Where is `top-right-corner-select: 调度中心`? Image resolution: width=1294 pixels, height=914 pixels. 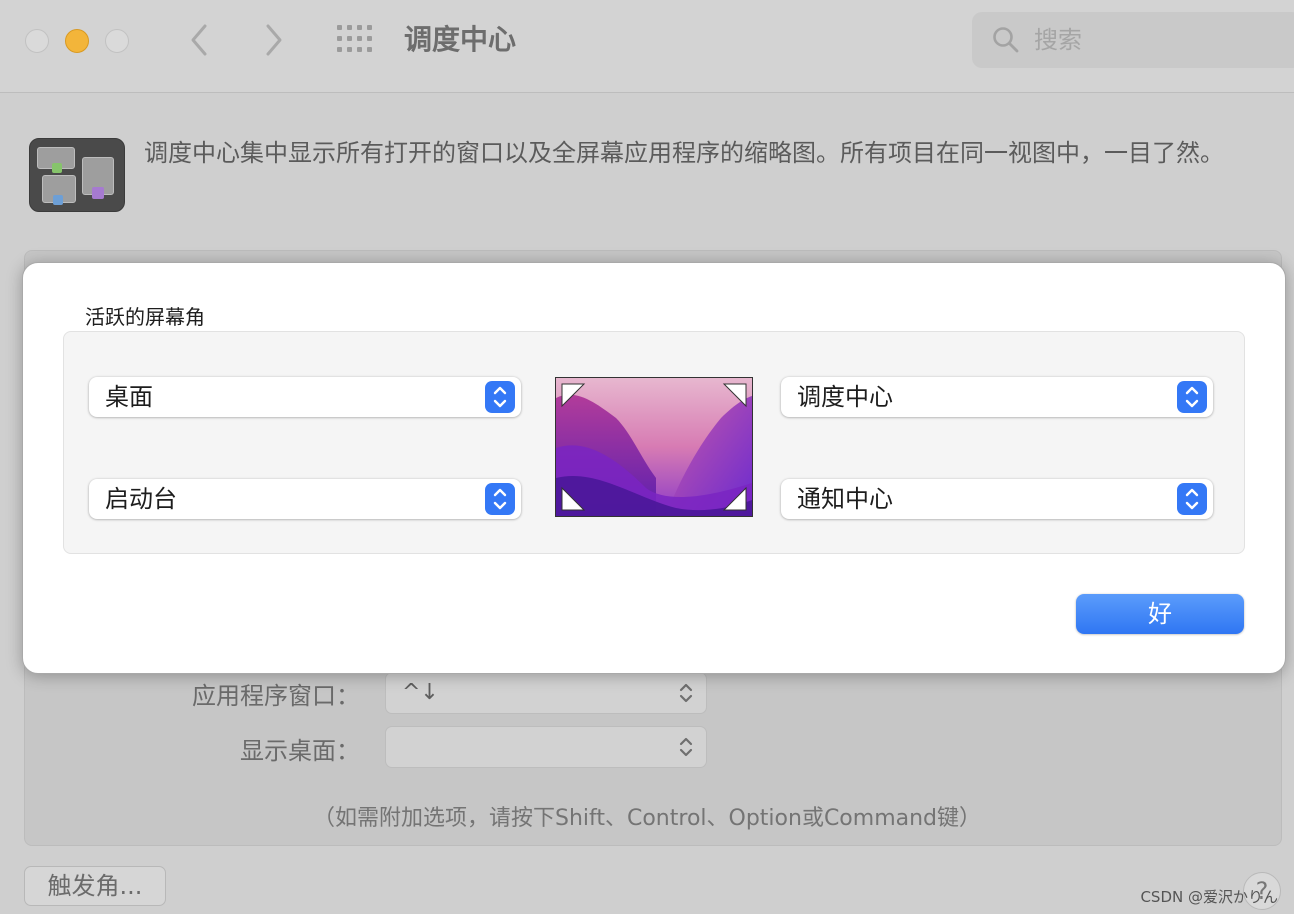 top-right-corner-select: 调度中心 is located at coordinates (997, 397).